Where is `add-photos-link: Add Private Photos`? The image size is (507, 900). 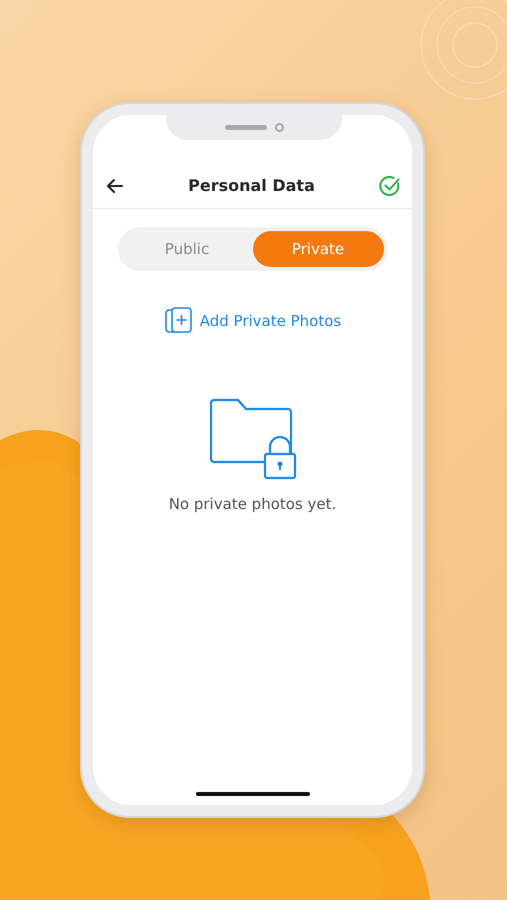 add-photos-link: Add Private Photos is located at coordinates (253, 321).